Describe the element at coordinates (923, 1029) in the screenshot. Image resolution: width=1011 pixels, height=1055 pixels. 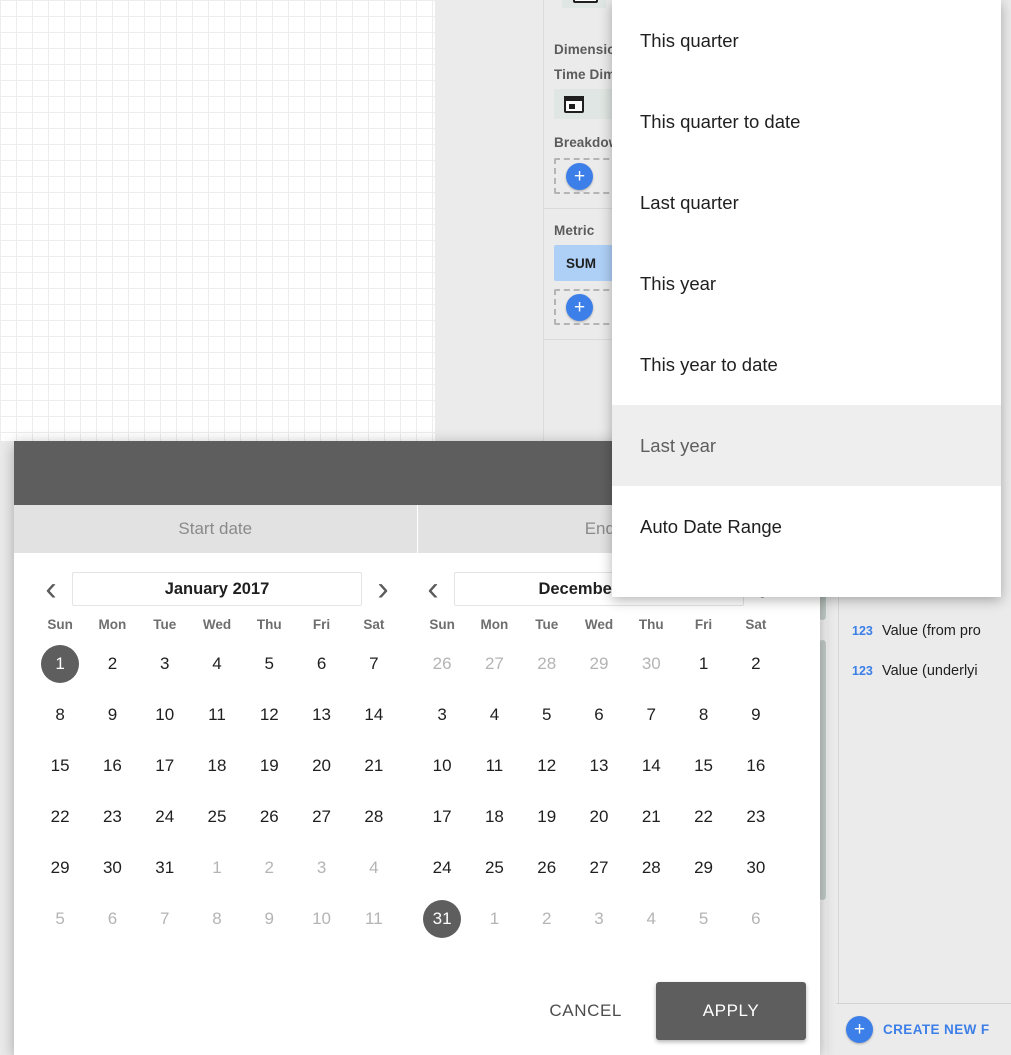
I see `create-new-field-bar: + CREATE NEW F` at that location.